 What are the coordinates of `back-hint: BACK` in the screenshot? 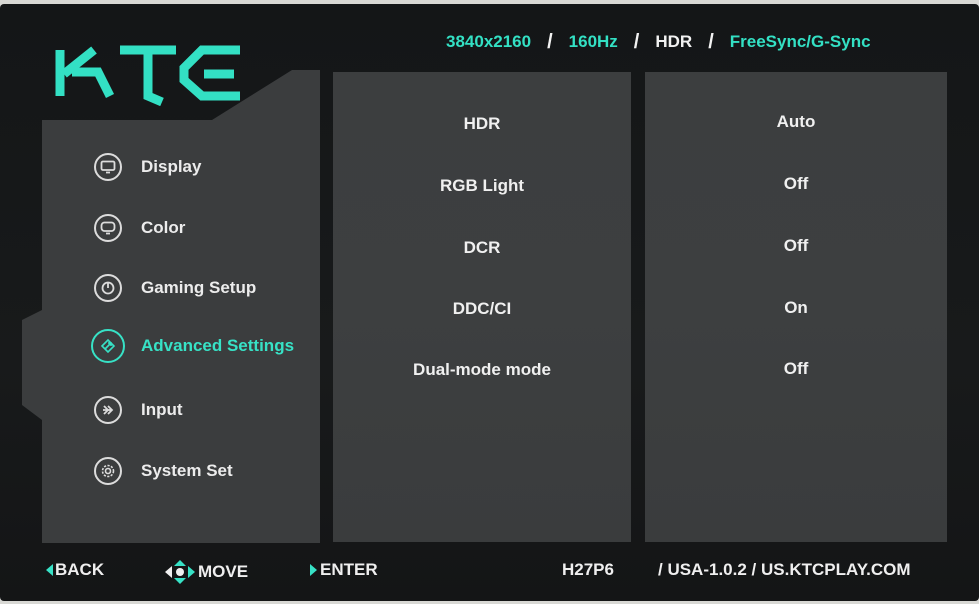 It's located at (75, 570).